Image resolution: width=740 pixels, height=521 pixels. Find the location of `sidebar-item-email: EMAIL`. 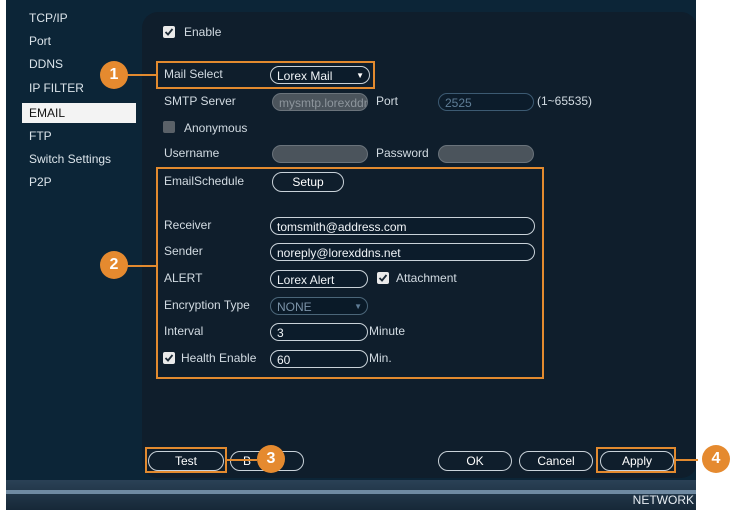

sidebar-item-email: EMAIL is located at coordinates (79, 113).